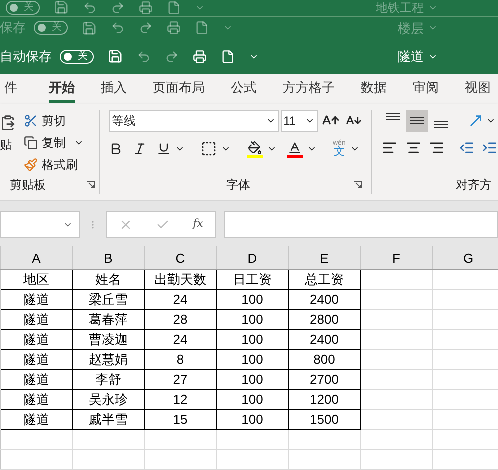  What do you see at coordinates (108, 339) in the screenshot?
I see `table-cell-text: 曹凌迦` at bounding box center [108, 339].